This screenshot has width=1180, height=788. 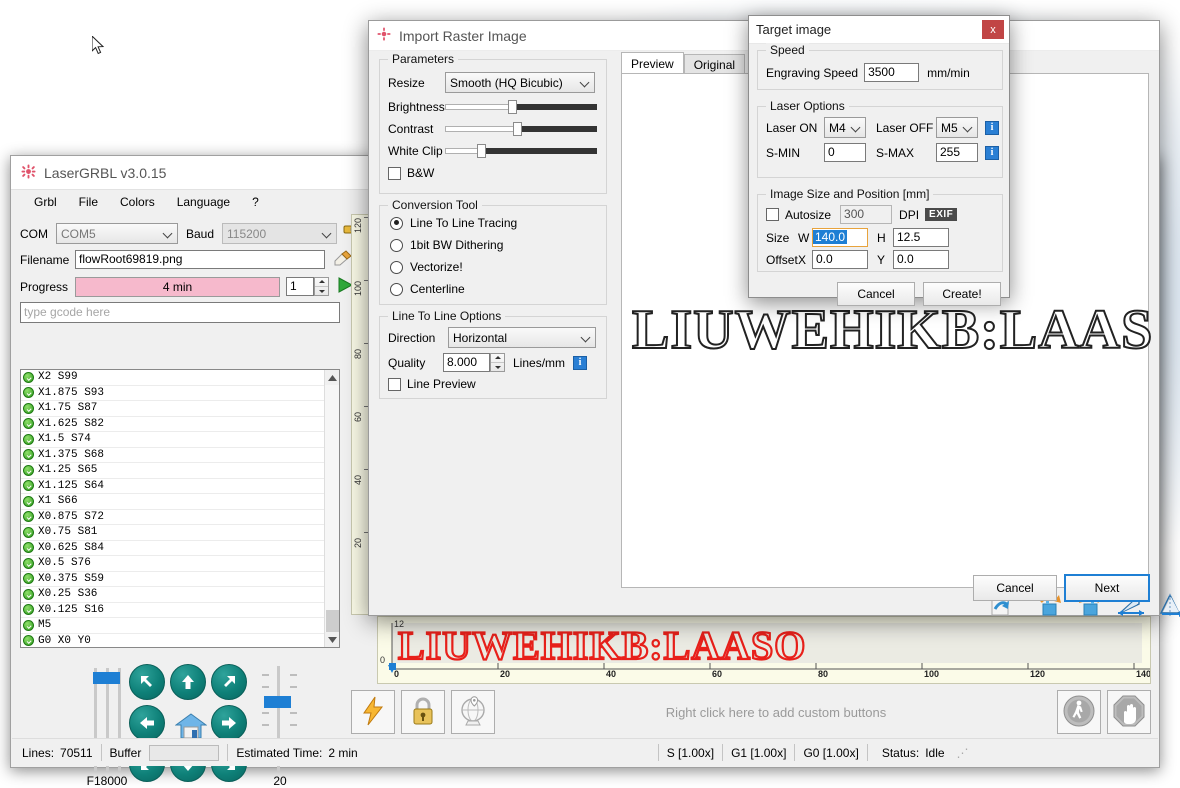 What do you see at coordinates (473, 712) in the screenshot?
I see `custom-button-globe` at bounding box center [473, 712].